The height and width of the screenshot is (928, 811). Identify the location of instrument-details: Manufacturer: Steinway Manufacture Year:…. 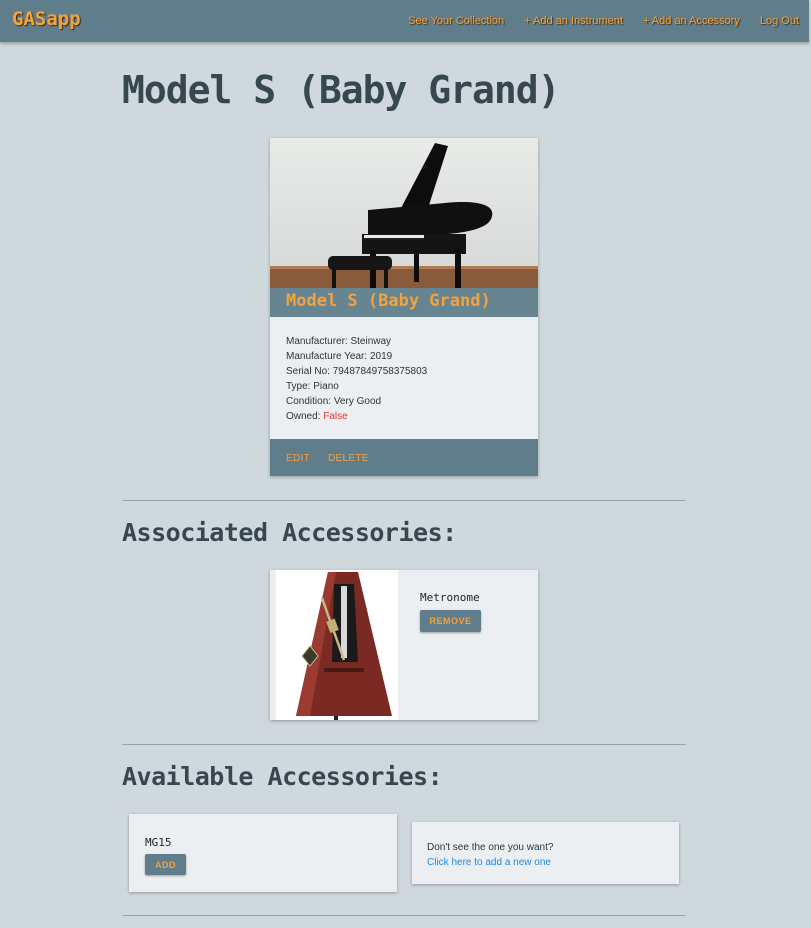
(356, 379).